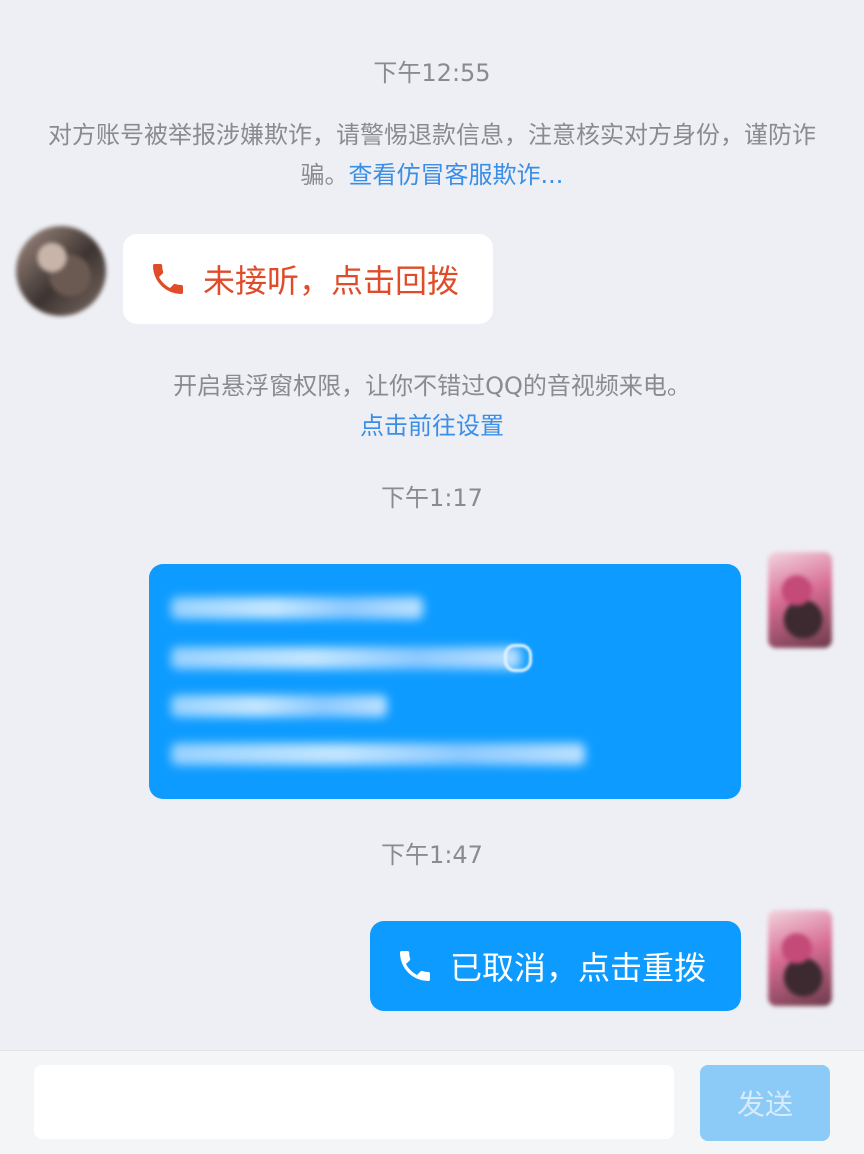  Describe the element at coordinates (432, 855) in the screenshot. I see `timestamp: 下午1:47` at that location.